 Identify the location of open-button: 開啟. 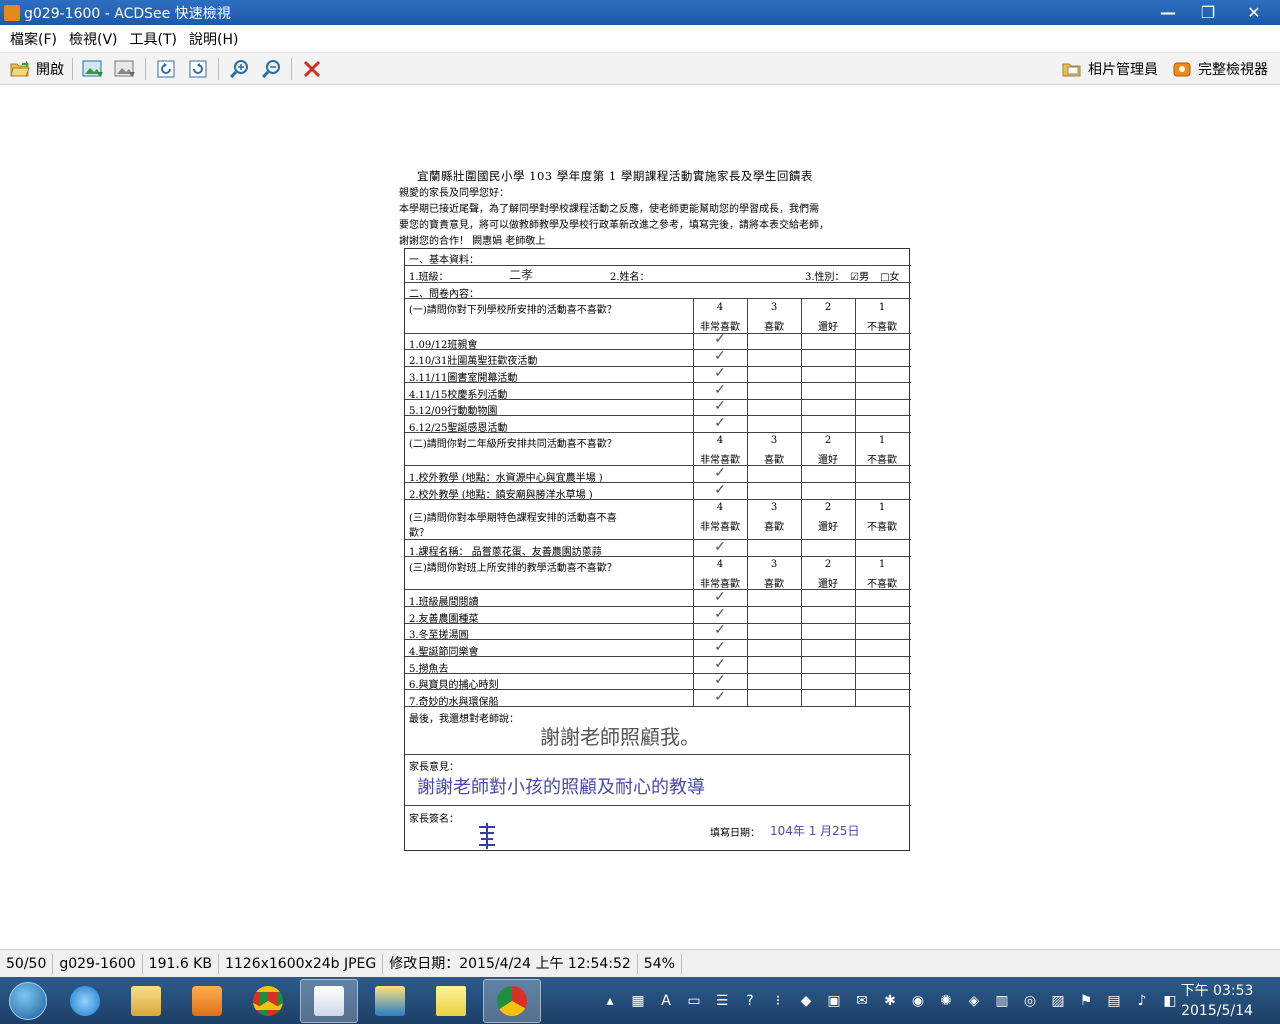
(34, 69).